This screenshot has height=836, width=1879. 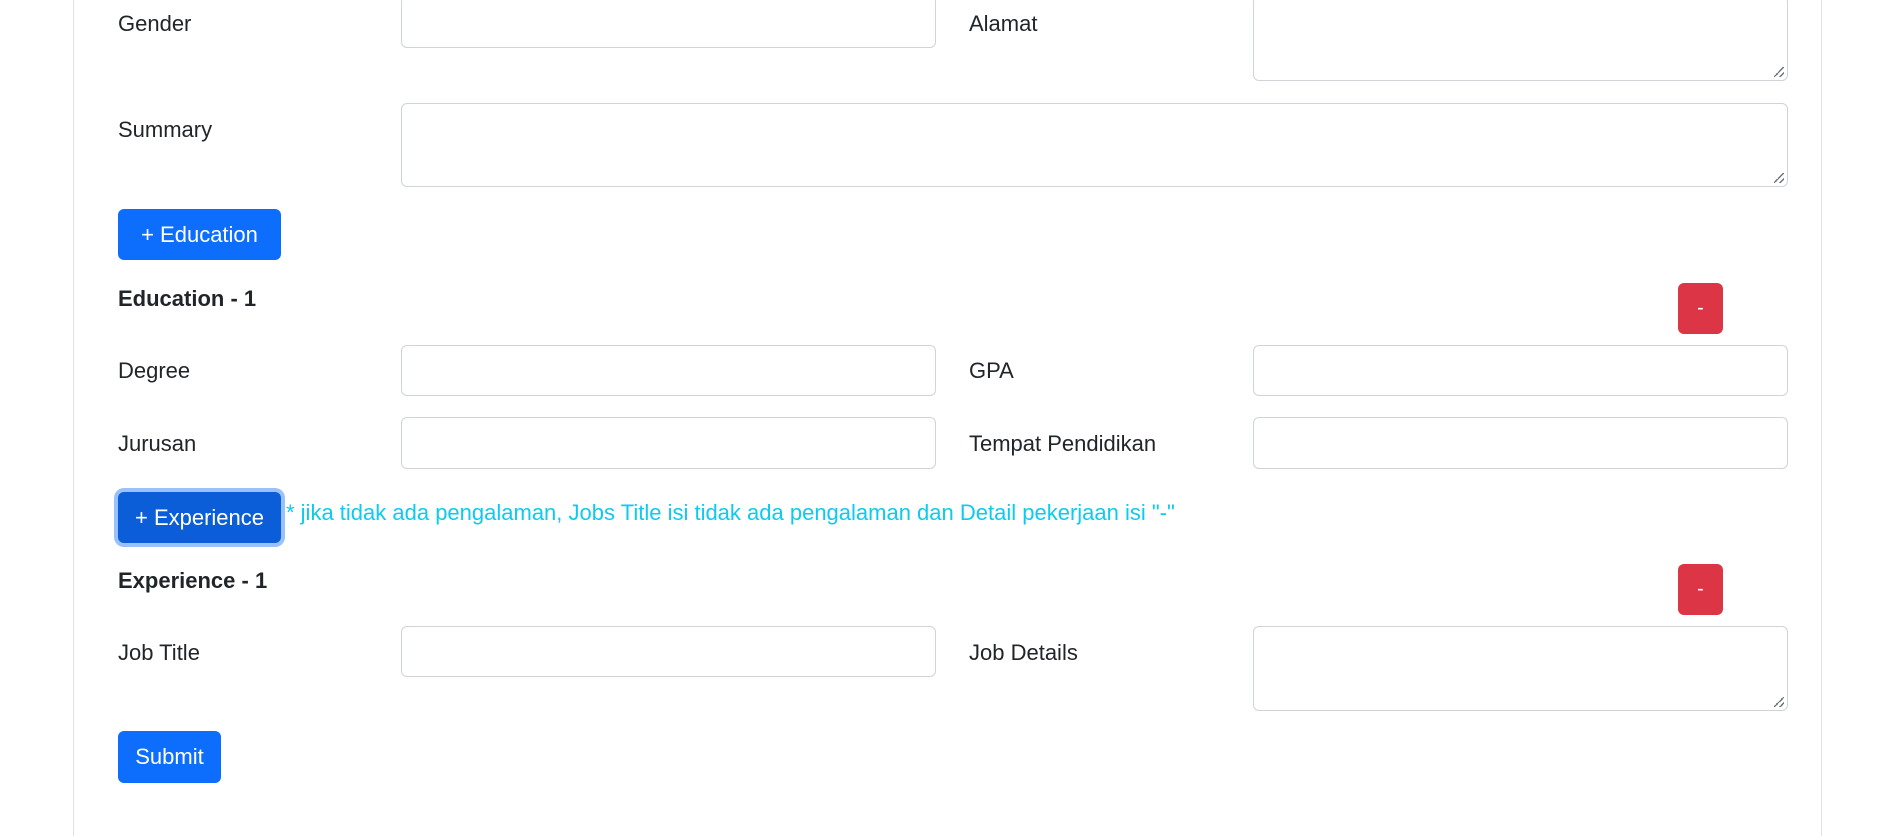 What do you see at coordinates (668, 24) in the screenshot?
I see `gender-input` at bounding box center [668, 24].